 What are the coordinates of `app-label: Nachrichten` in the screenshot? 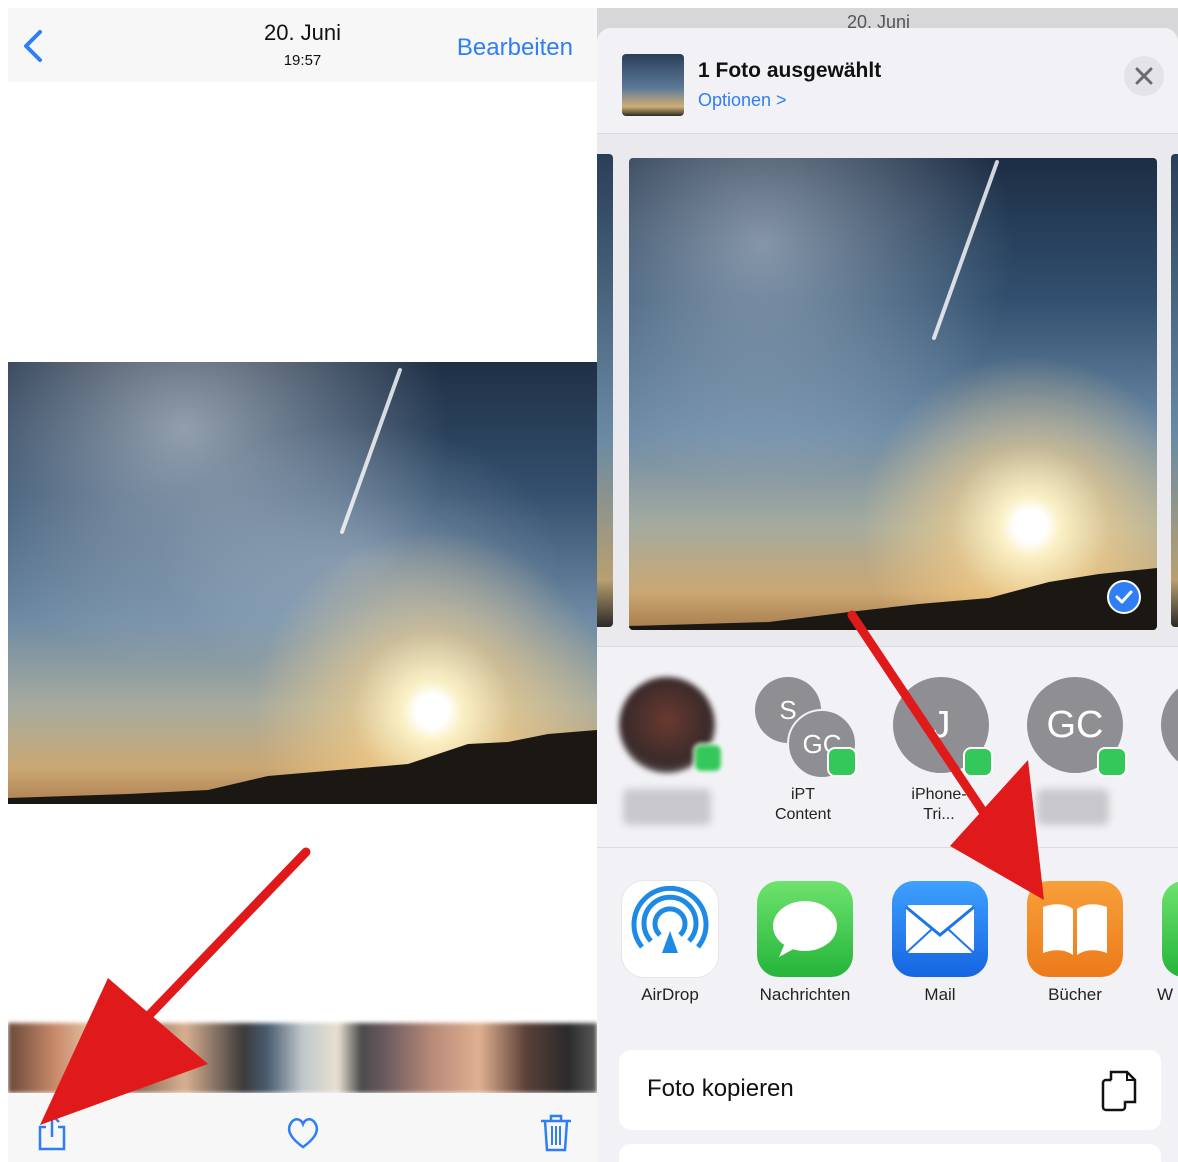 It's located at (805, 994).